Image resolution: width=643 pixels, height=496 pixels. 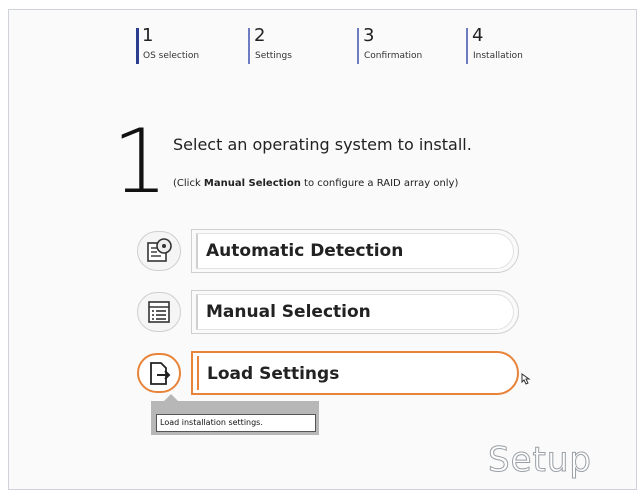 What do you see at coordinates (140, 161) in the screenshot?
I see `current-step-number: 1` at bounding box center [140, 161].